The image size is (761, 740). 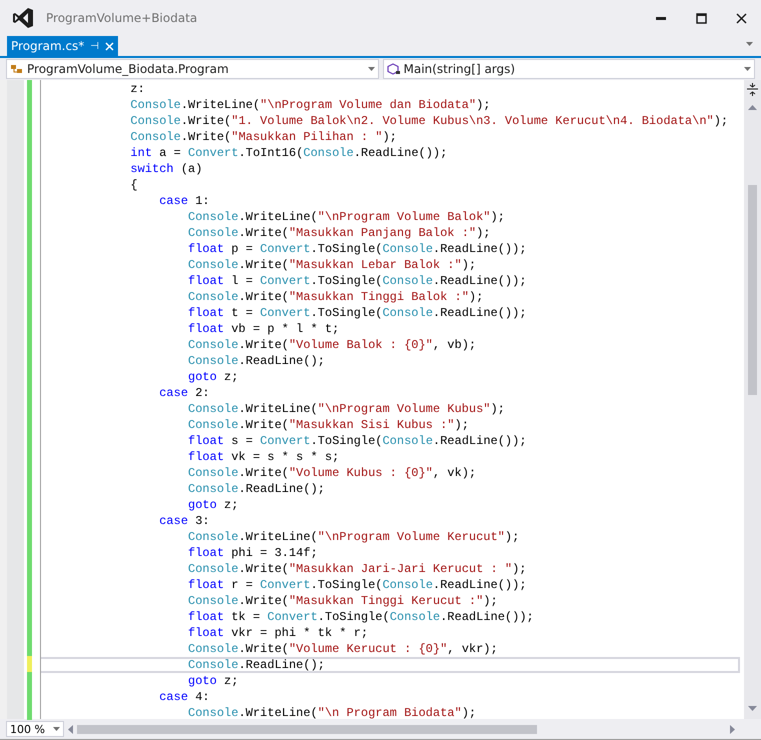 I want to click on code-line: Console.Write("Masukkan Tinggi Balok :");, so click(x=335, y=297).